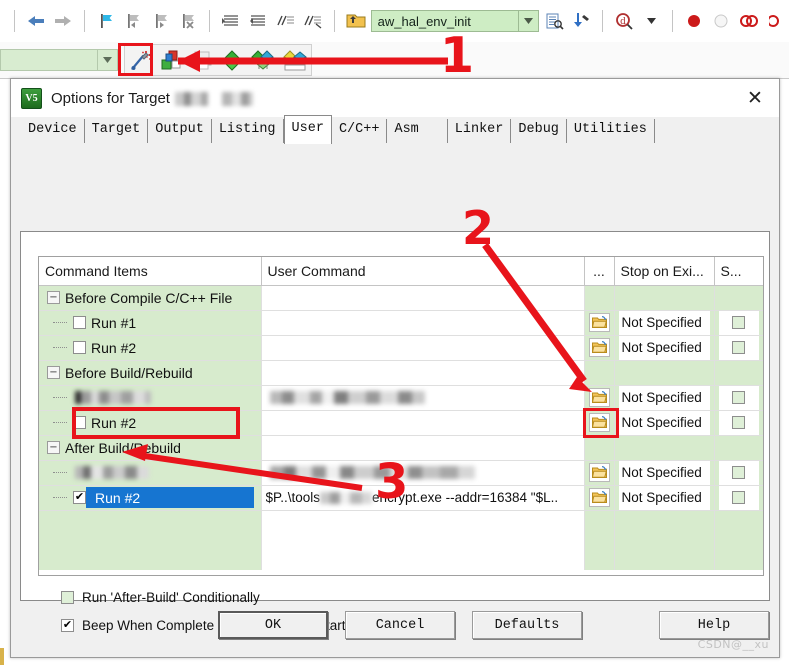  I want to click on breakpoint-icon, so click(694, 21).